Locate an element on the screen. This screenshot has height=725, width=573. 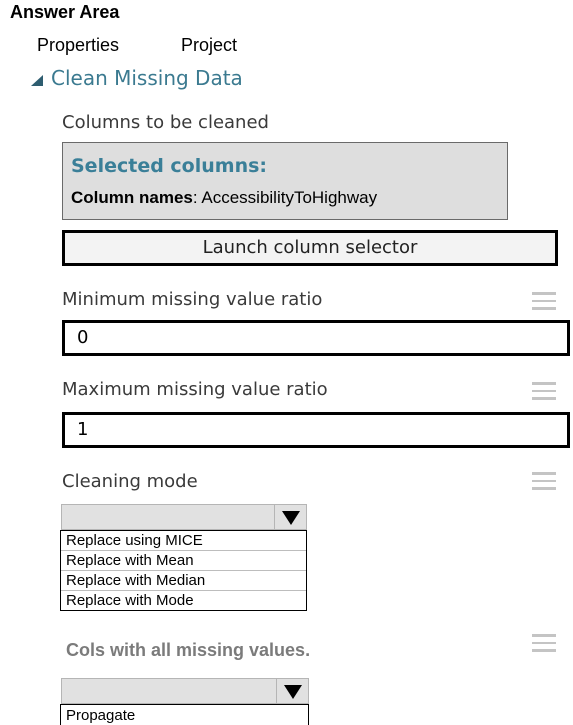
cols-all-missing-options: Propagate is located at coordinates (184, 714).